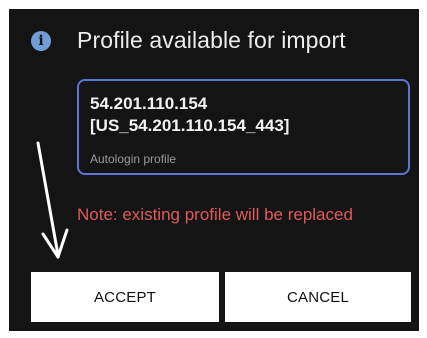  I want to click on info-icon: i, so click(41, 41).